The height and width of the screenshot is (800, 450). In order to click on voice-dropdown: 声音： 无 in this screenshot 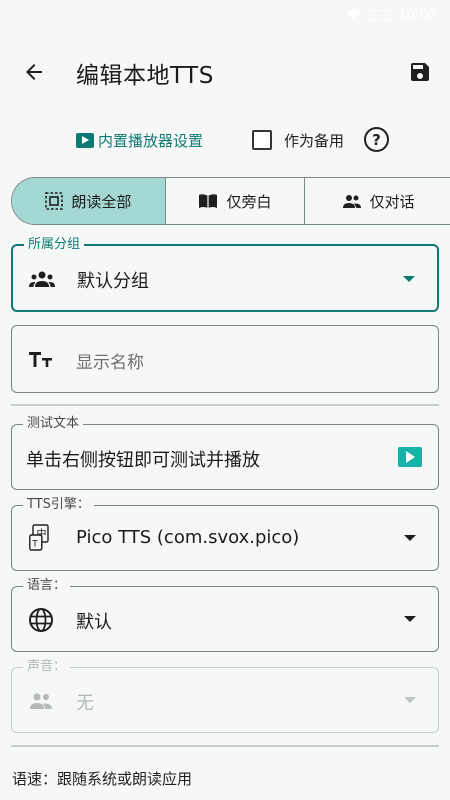, I will do `click(225, 695)`.